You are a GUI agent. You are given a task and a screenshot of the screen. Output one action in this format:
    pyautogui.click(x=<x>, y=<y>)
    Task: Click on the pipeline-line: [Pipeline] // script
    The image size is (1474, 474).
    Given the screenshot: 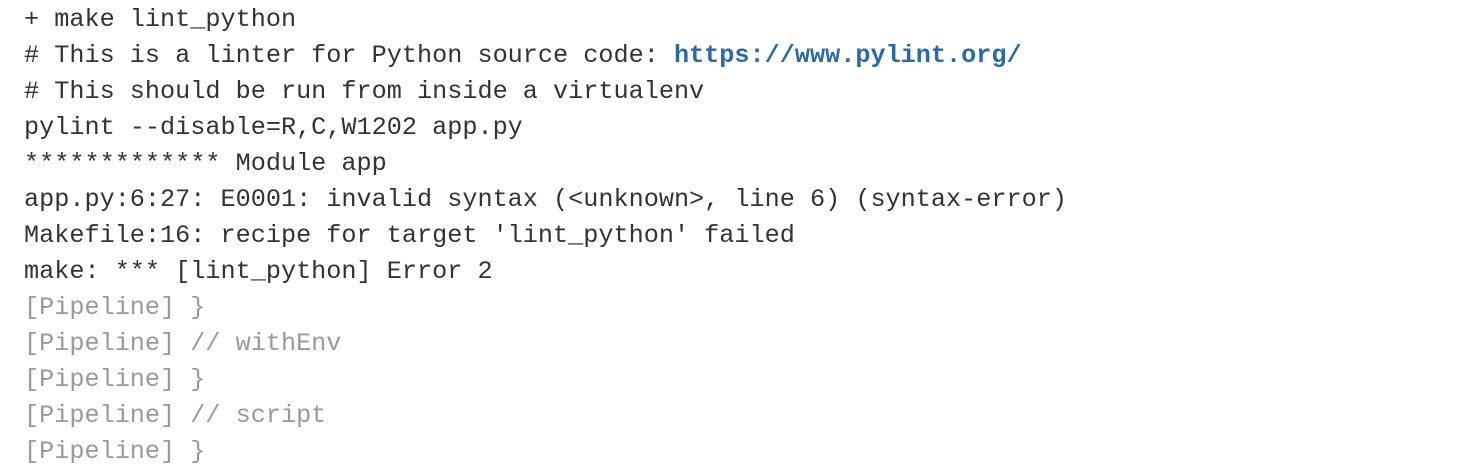 What is the action you would take?
    pyautogui.click(x=175, y=415)
    